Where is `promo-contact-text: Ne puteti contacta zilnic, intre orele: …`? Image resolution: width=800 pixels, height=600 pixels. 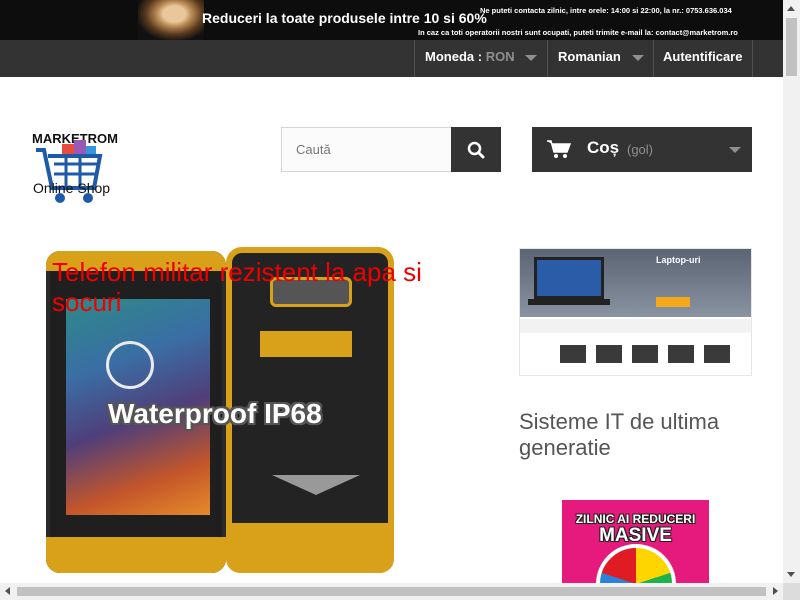 promo-contact-text: Ne puteti contacta zilnic, intre orele: … is located at coordinates (606, 10).